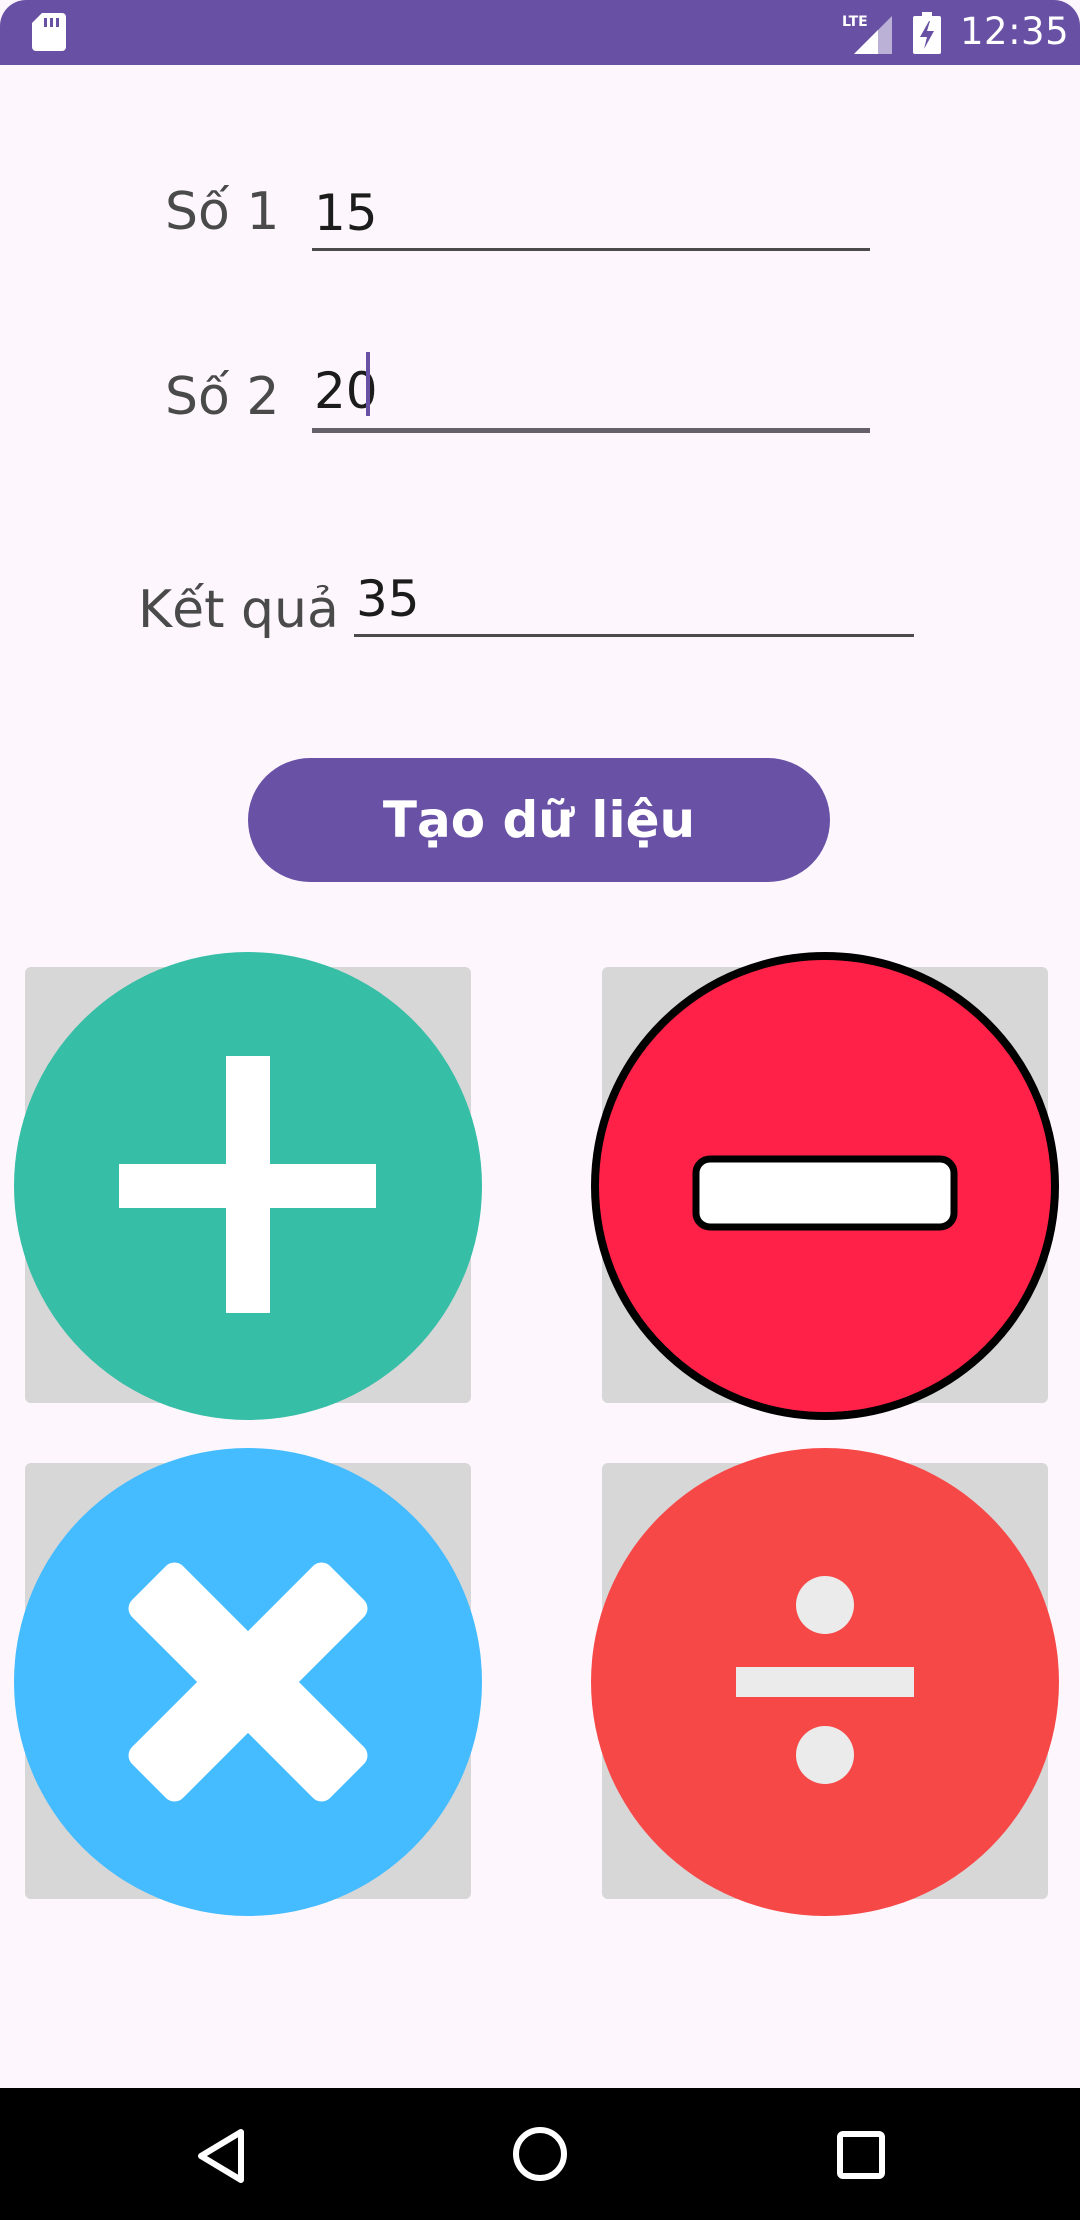 This screenshot has width=1080, height=2220. I want to click on result-field: 35, so click(634, 596).